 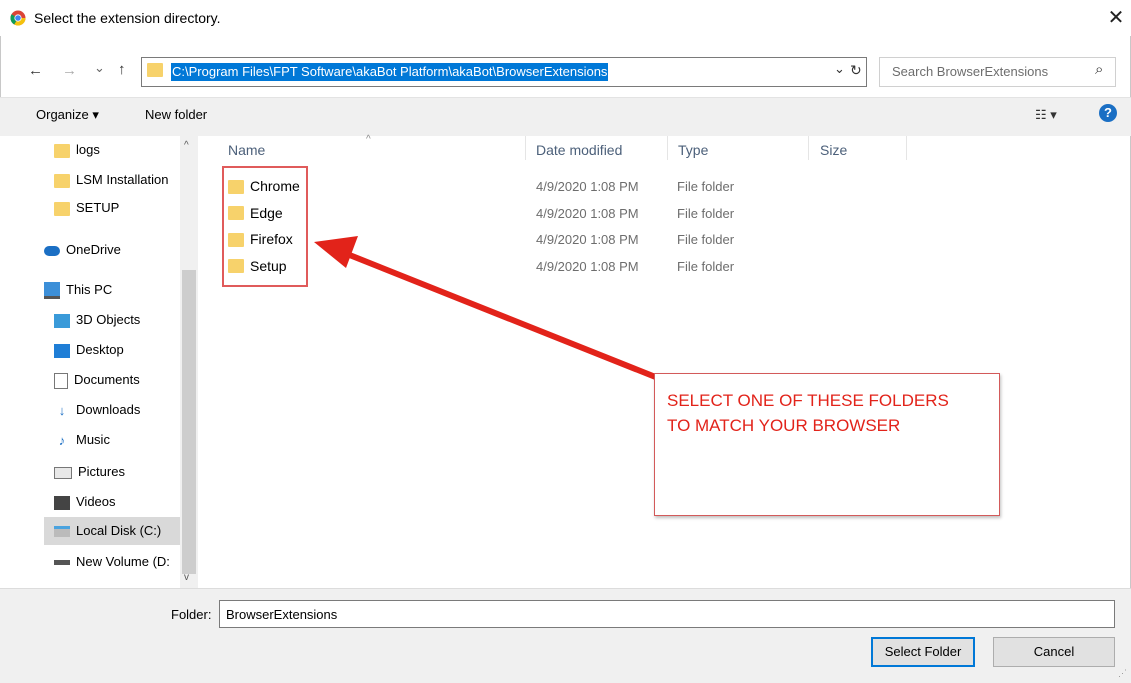 I want to click on computer-icon, so click(x=52, y=291).